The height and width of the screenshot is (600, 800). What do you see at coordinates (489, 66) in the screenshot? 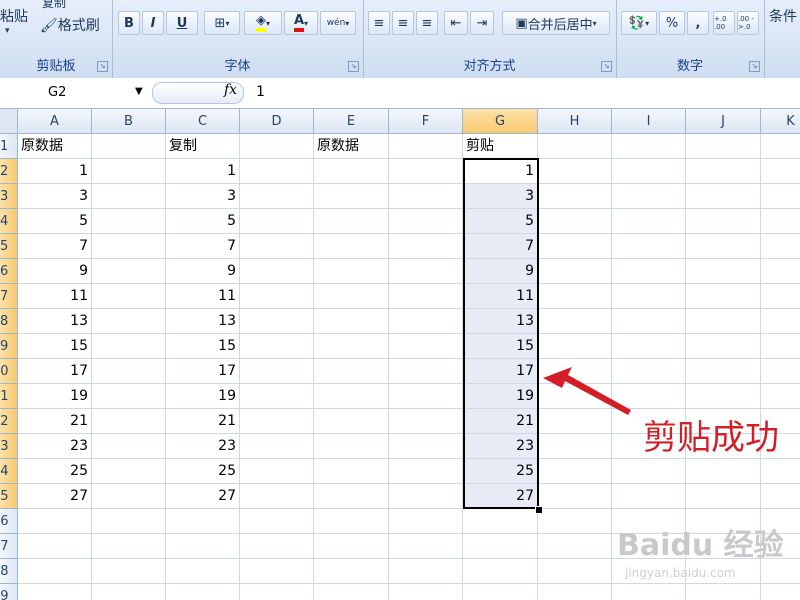
I see `alignment-group-label: 对齐方式` at bounding box center [489, 66].